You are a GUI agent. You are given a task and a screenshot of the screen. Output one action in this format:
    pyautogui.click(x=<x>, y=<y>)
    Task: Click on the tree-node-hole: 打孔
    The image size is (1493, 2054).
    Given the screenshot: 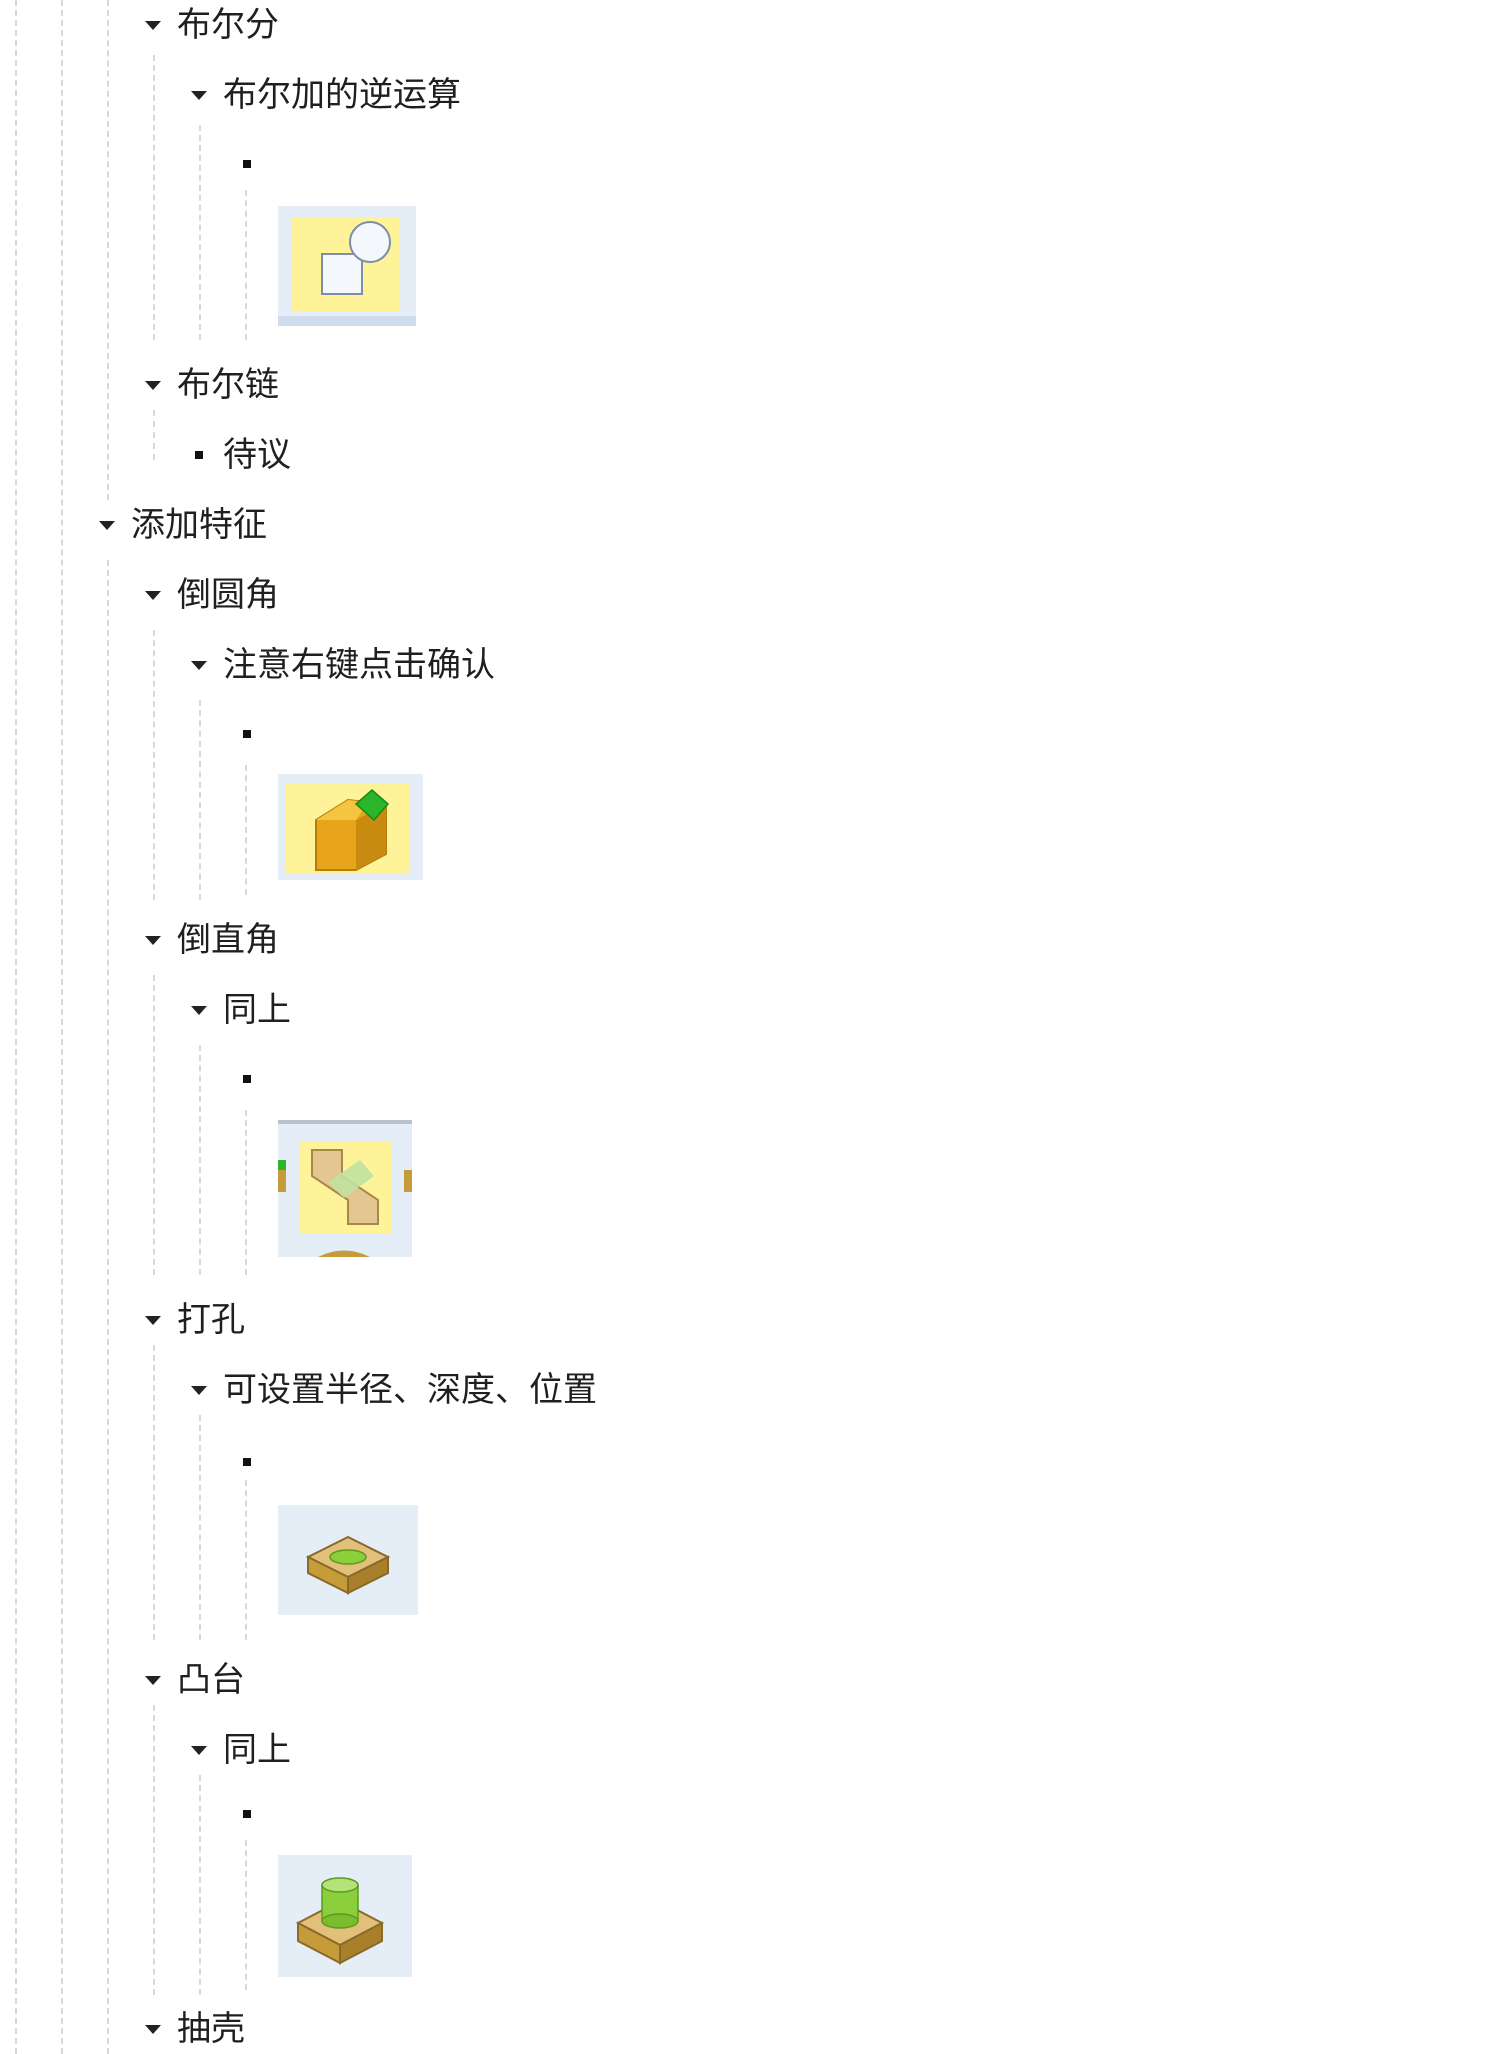 What is the action you would take?
    pyautogui.click(x=195, y=1320)
    